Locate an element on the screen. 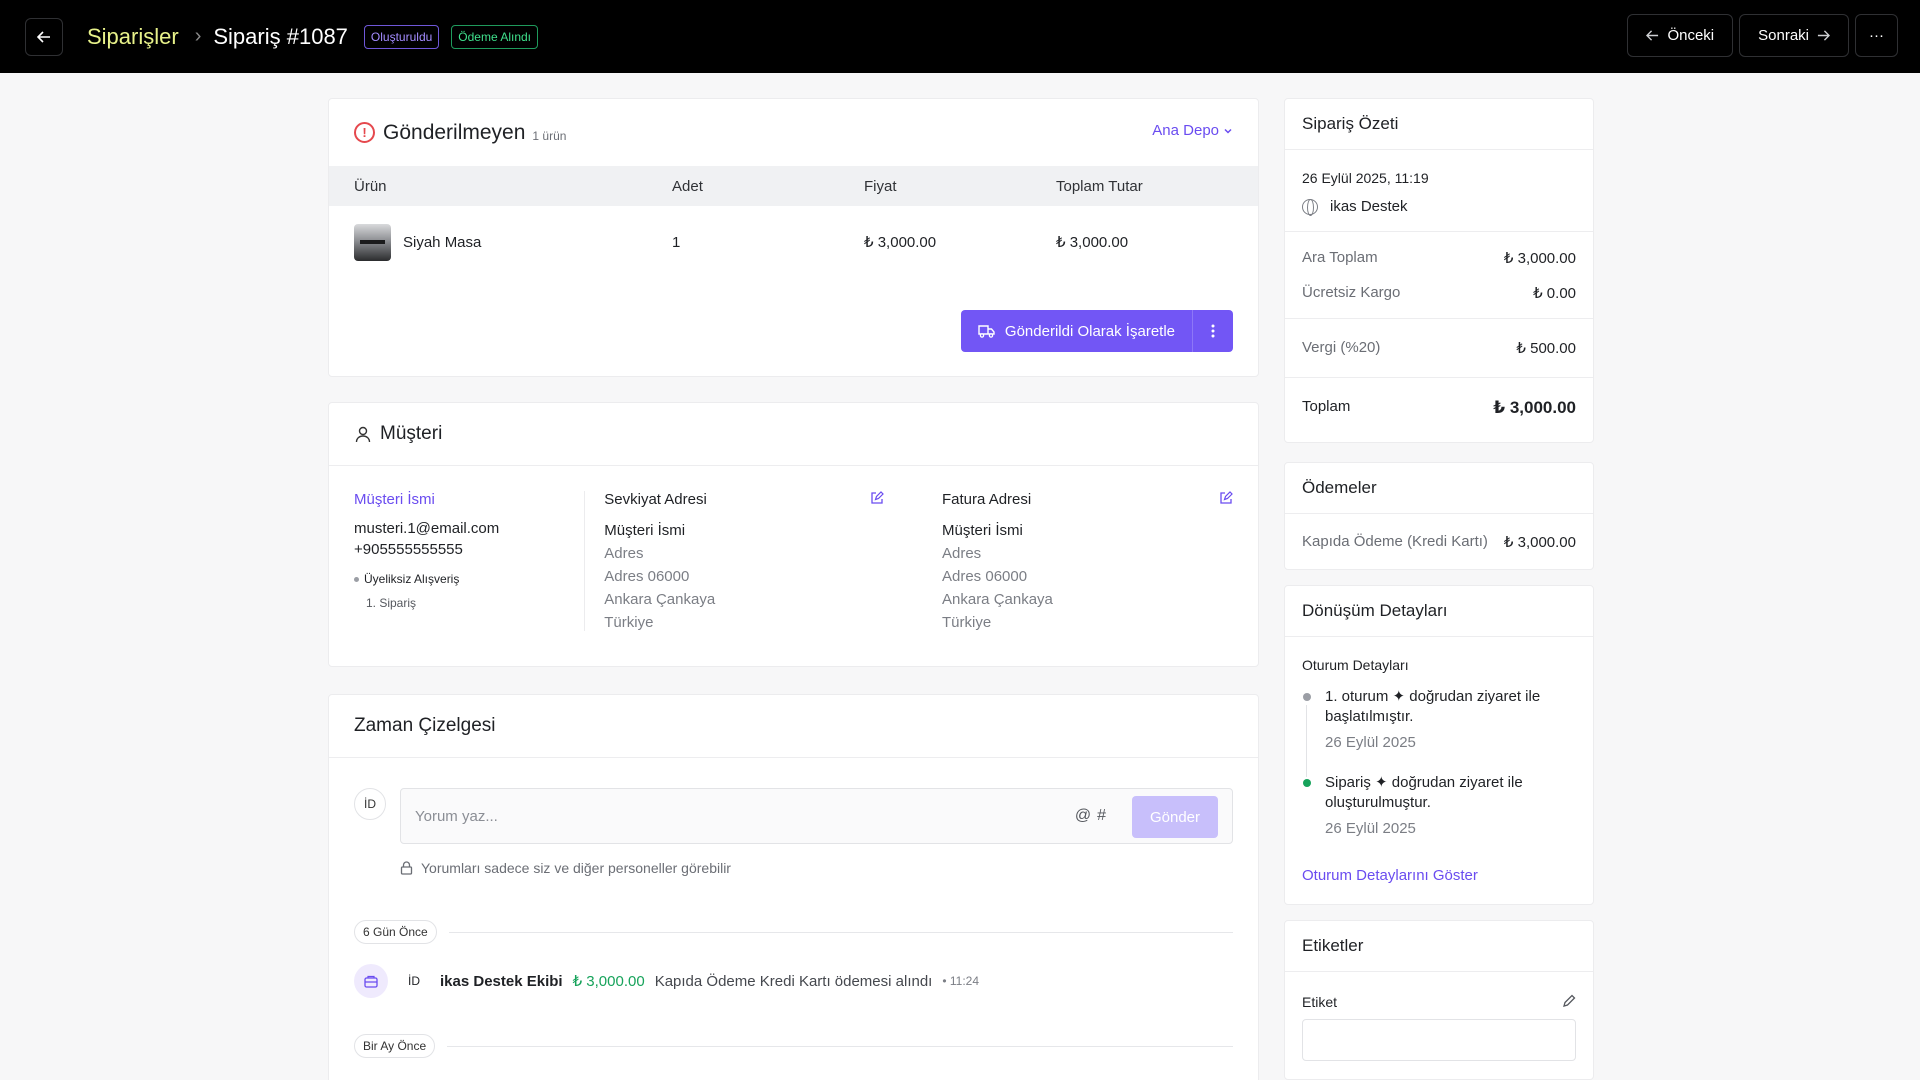 The height and width of the screenshot is (1080, 1920). comment-row: İD Yorum yaz... @# Gönder is located at coordinates (793, 816).